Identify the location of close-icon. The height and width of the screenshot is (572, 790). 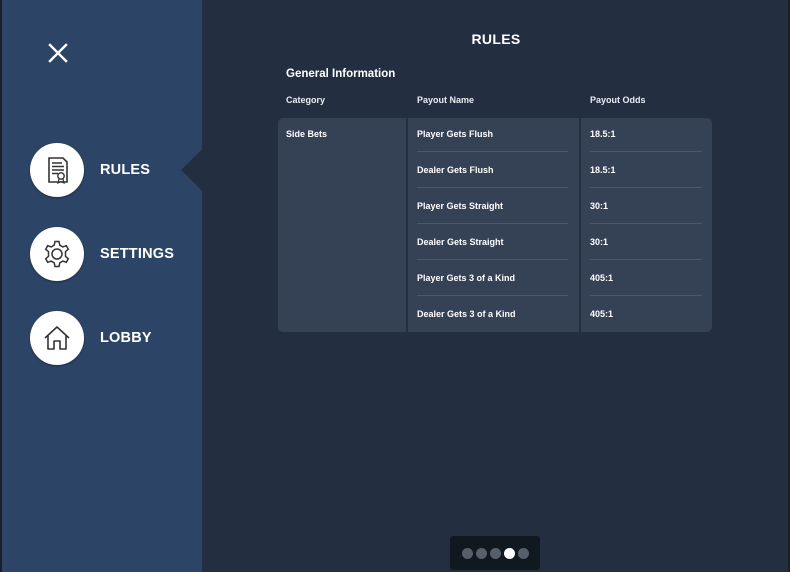
(58, 53).